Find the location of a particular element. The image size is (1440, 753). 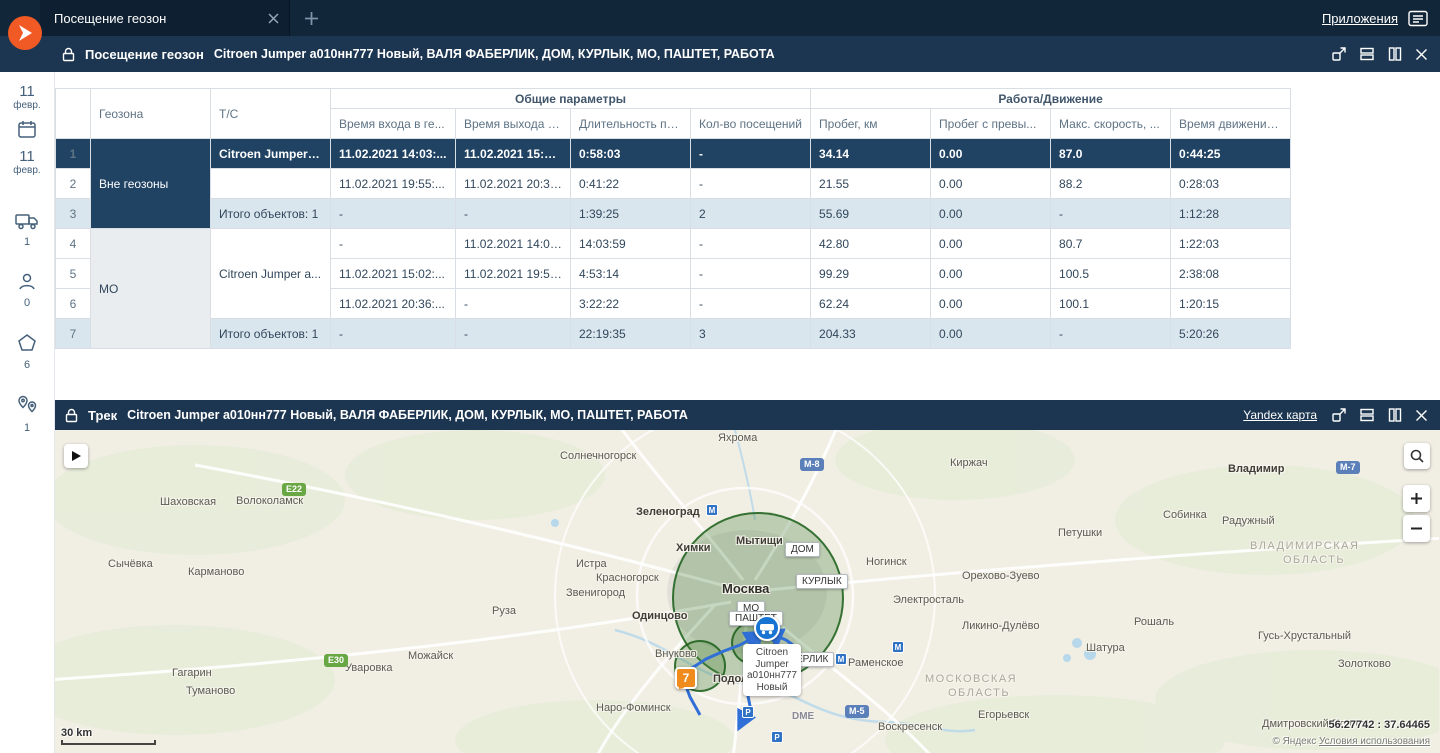

app-logo is located at coordinates (25, 33).